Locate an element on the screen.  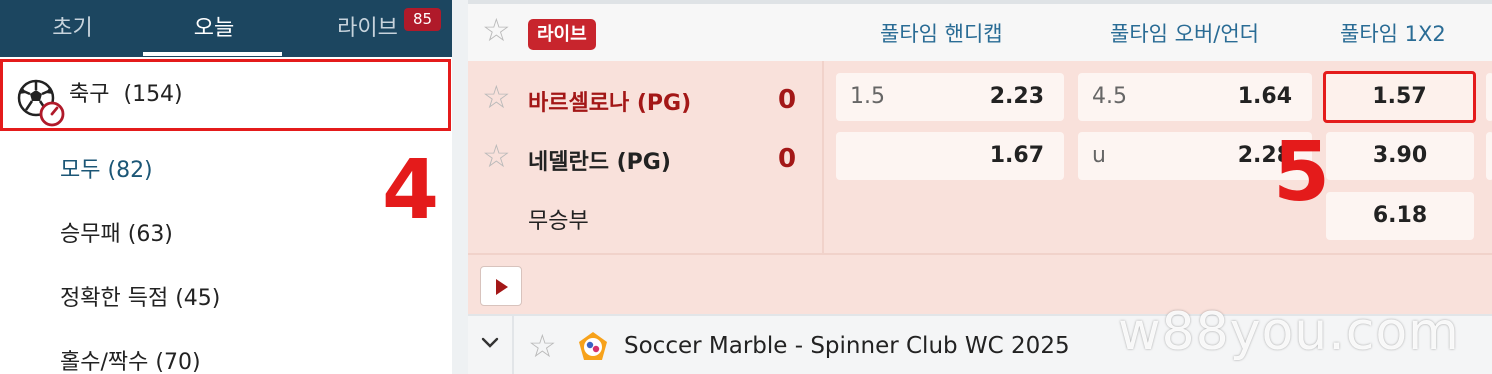
odds-value: 6.18 is located at coordinates (1400, 215).